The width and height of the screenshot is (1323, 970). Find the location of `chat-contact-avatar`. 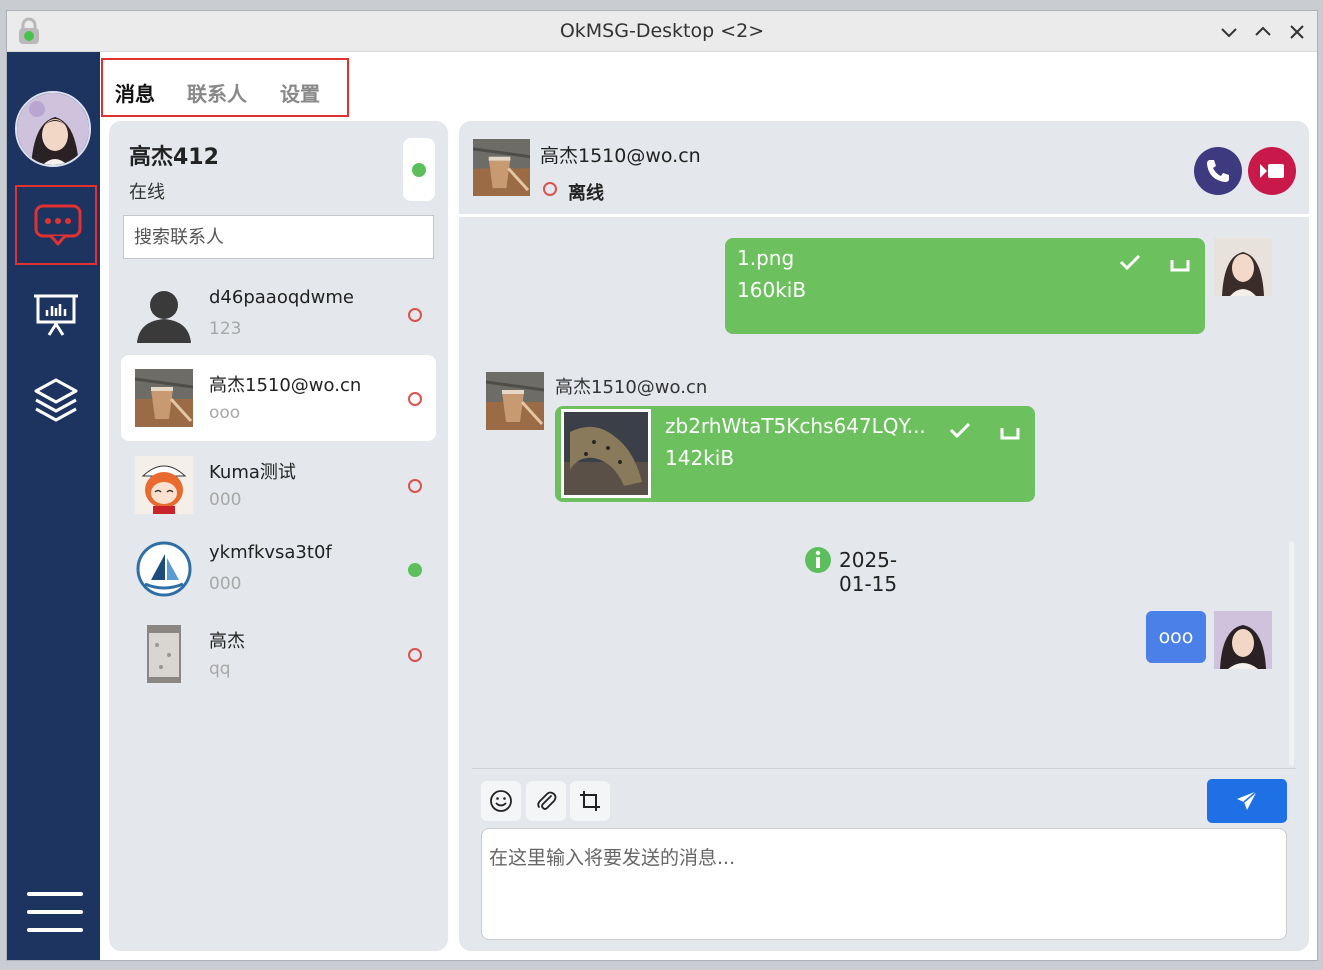

chat-contact-avatar is located at coordinates (501, 167).